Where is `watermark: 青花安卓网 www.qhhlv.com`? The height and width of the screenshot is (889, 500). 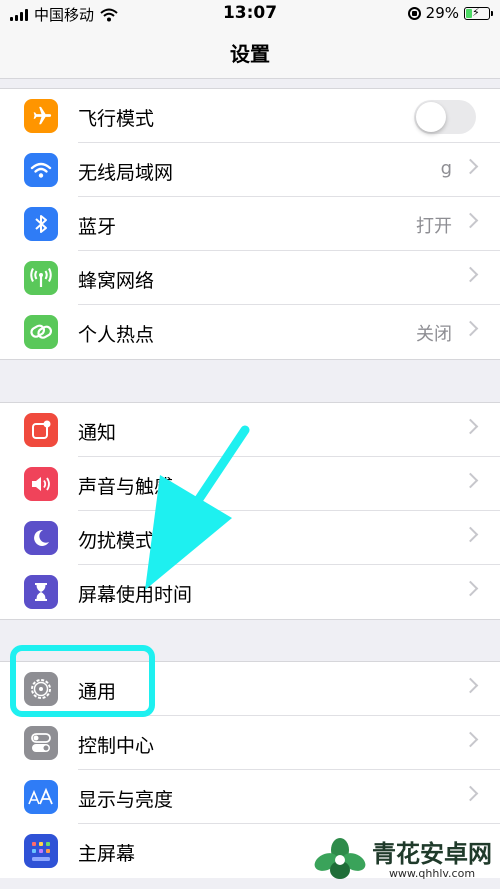
watermark: 青花安卓网 www.qhhlv.com is located at coordinates (403, 860).